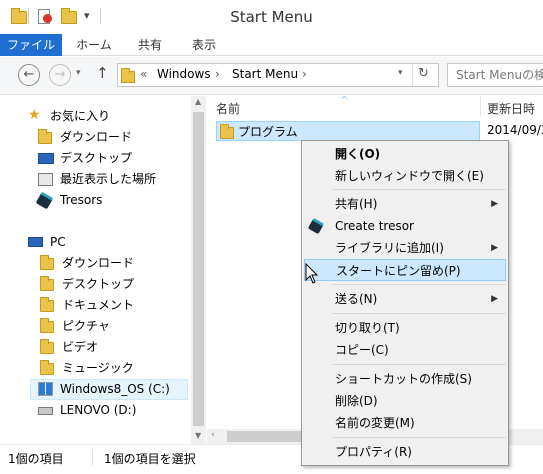  I want to click on breadcrumb-overflow: «, so click(143, 74).